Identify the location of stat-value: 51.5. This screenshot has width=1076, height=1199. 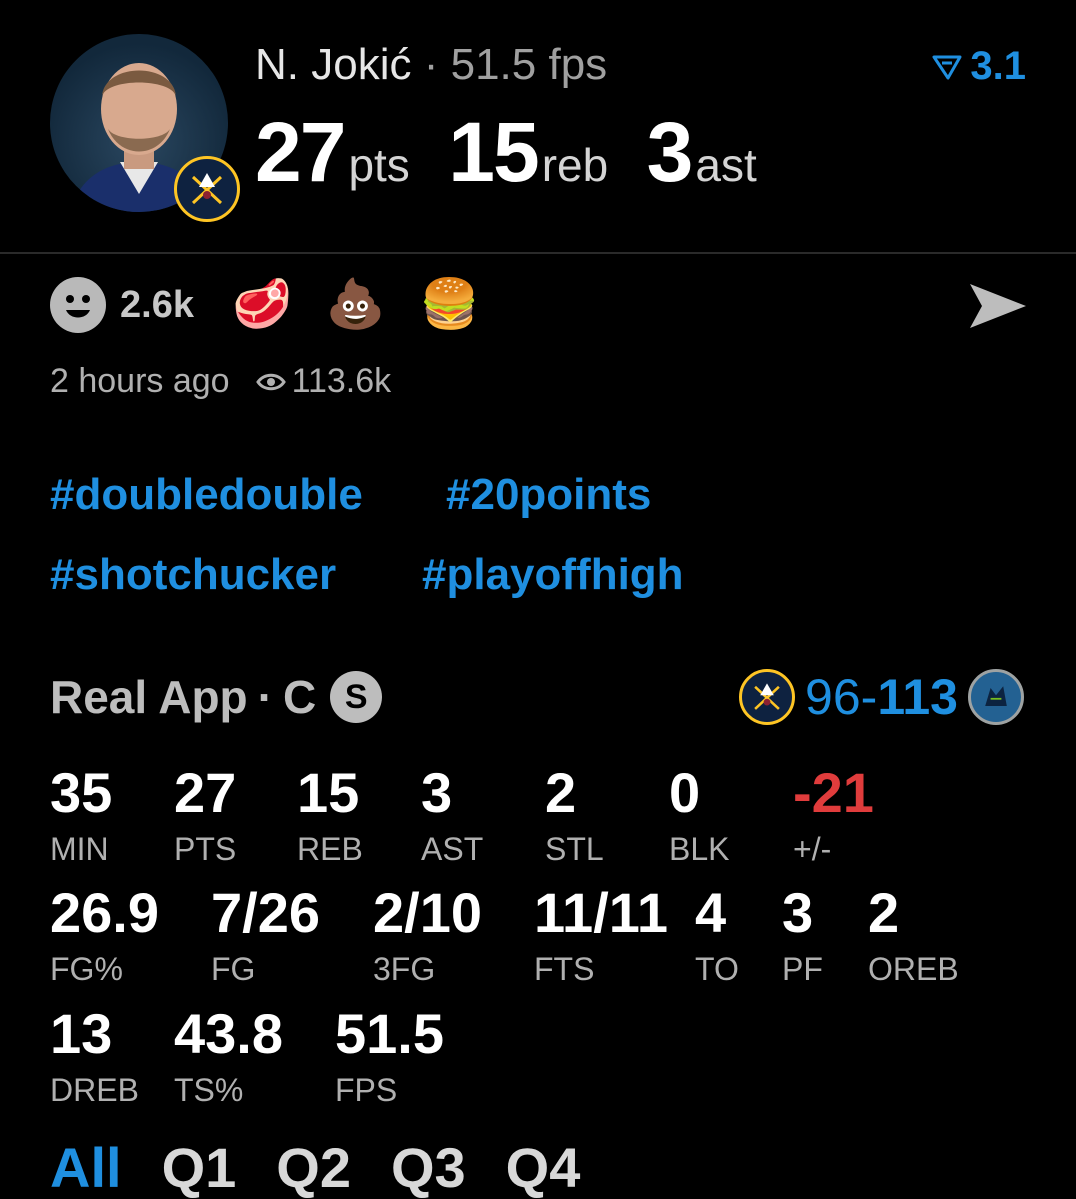
(389, 1033).